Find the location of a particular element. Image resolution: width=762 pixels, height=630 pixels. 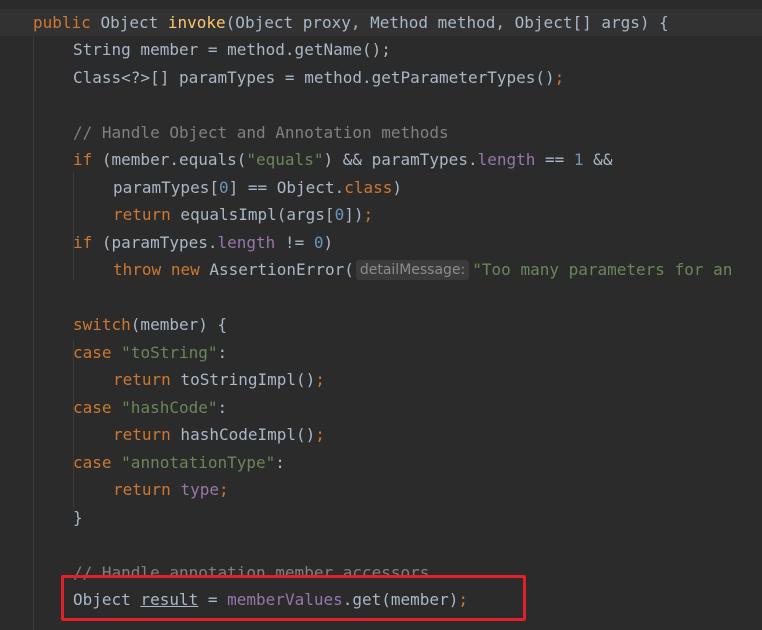

code-line-if-equals-continued: paramTypes[0] == Object.class) is located at coordinates (257, 187).